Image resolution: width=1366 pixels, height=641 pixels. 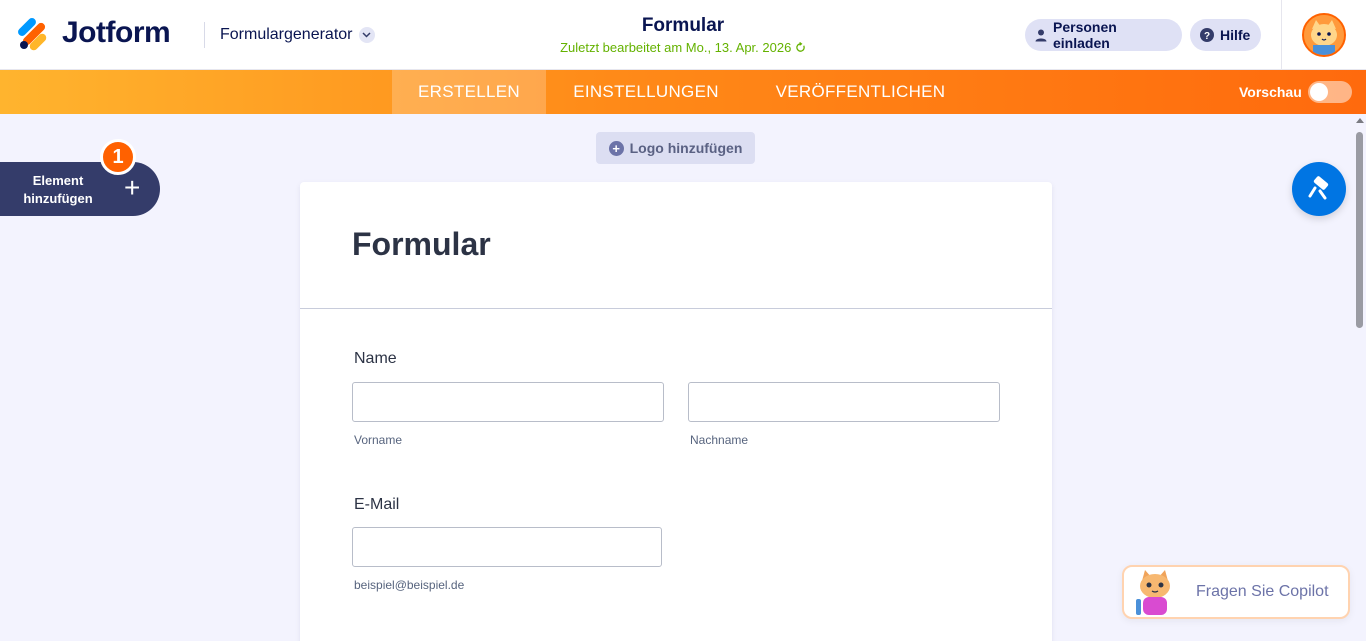 I want to click on step-badge: 1, so click(x=118, y=157).